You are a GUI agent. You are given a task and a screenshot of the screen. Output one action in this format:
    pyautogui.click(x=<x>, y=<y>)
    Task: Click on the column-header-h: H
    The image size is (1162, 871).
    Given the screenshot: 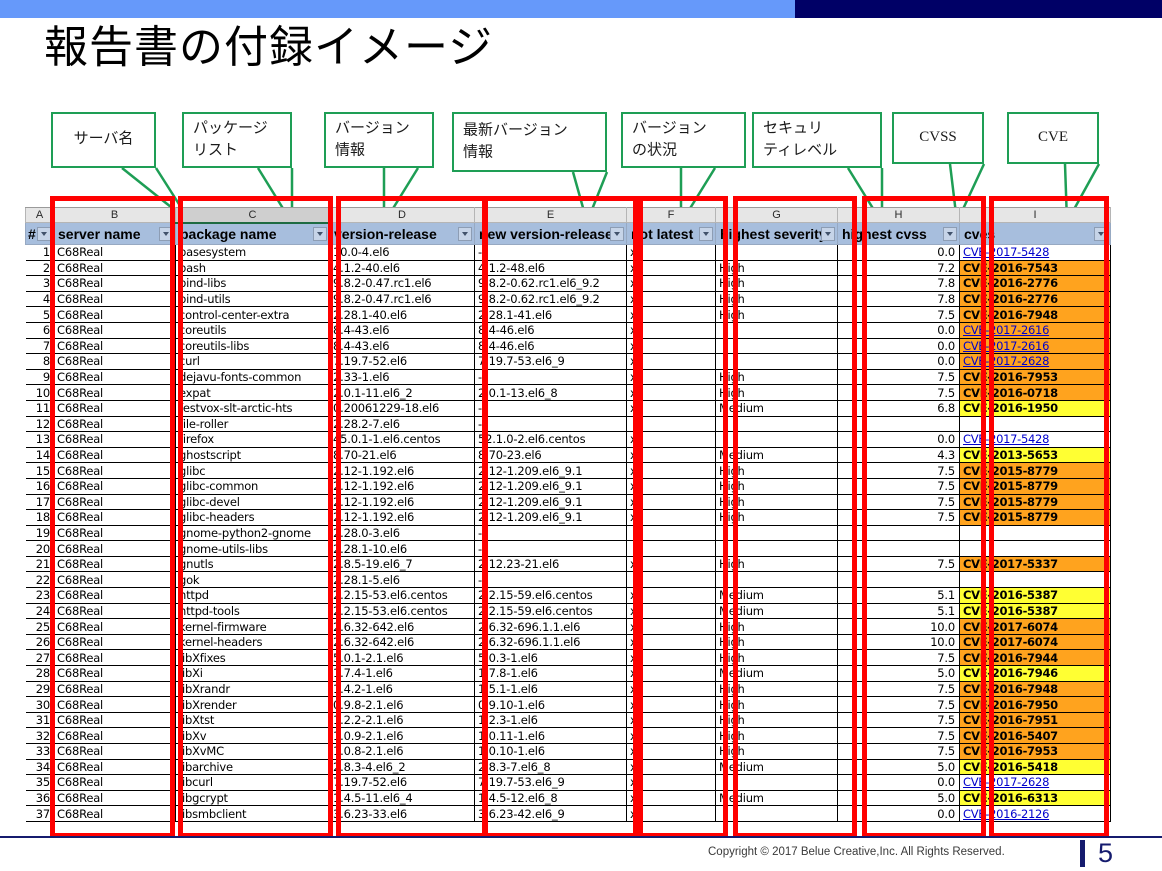 What is the action you would take?
    pyautogui.click(x=898, y=215)
    